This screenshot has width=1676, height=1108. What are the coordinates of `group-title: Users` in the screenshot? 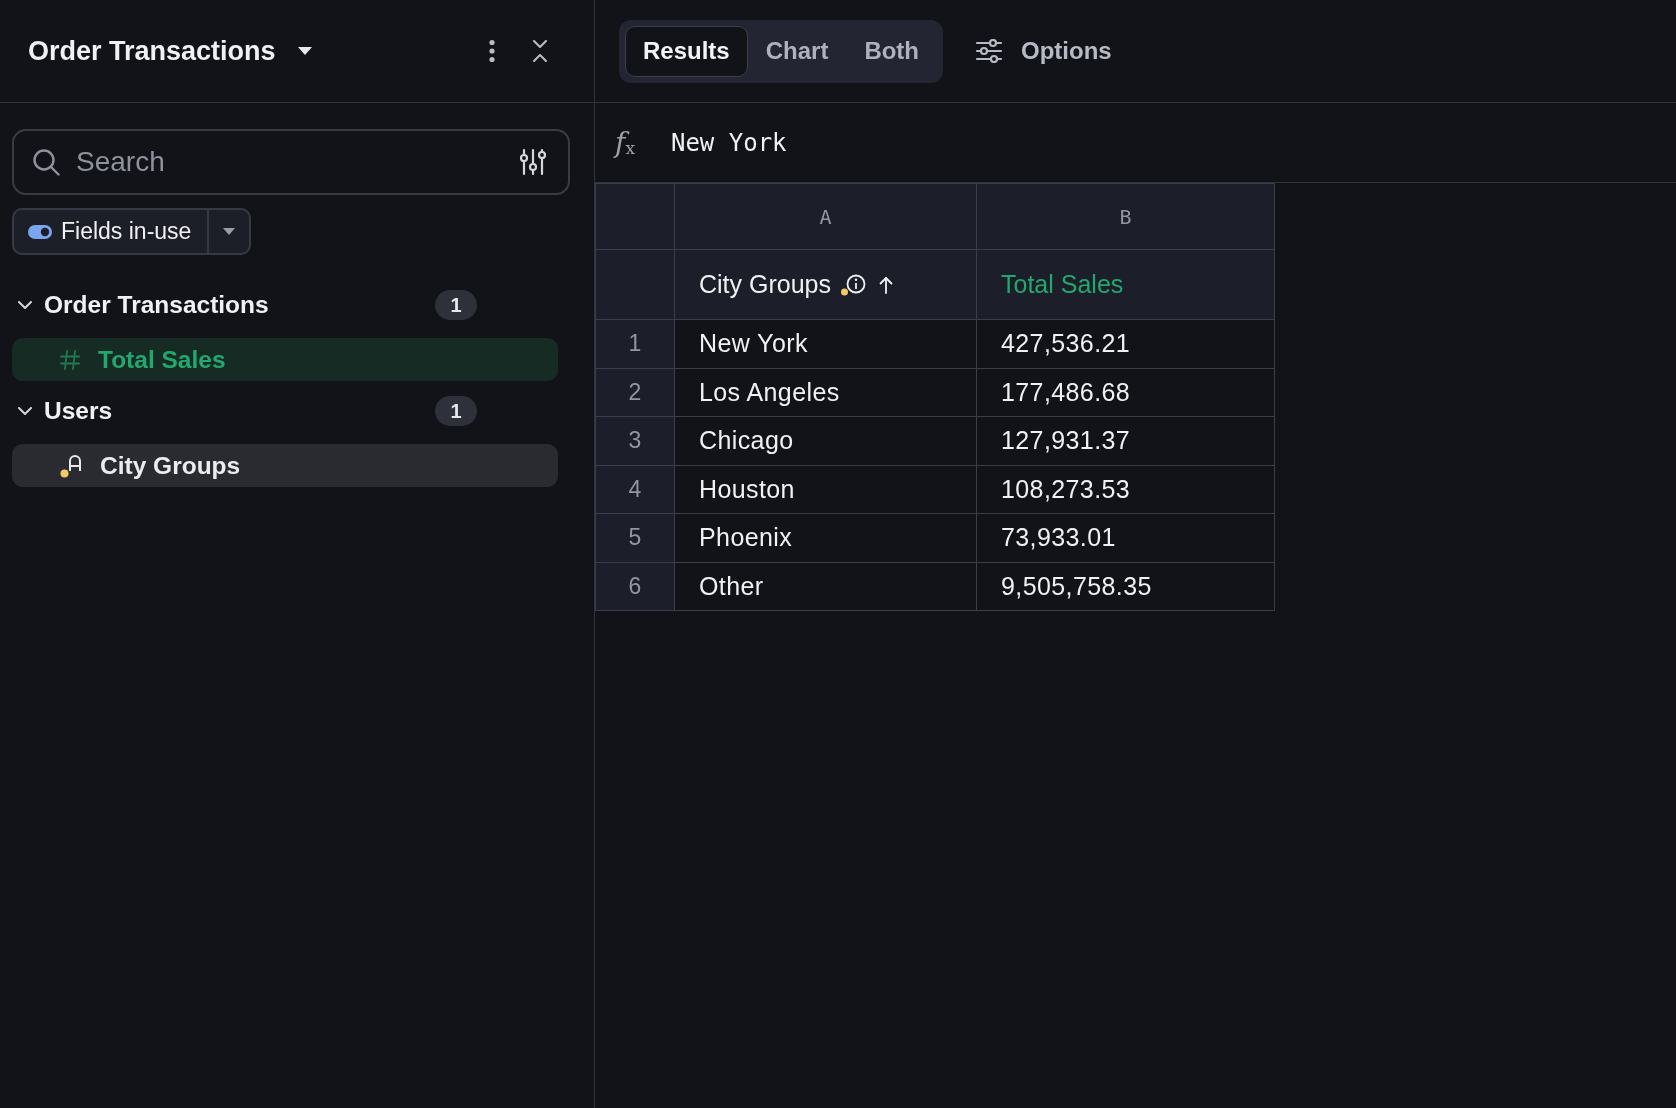 It's located at (239, 411).